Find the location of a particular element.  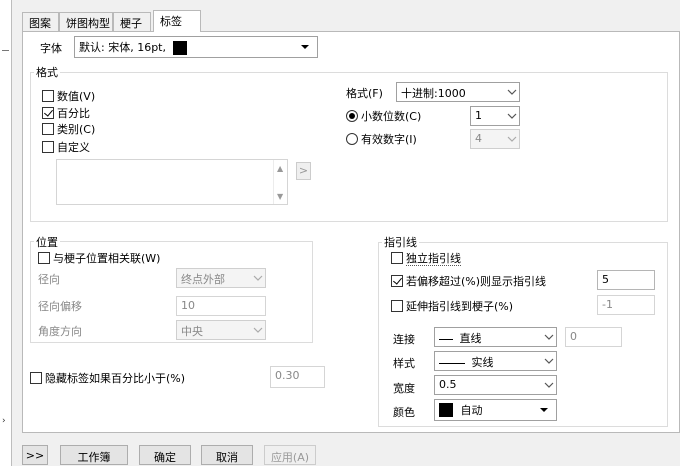

insert-format-label: > is located at coordinates (303, 170).